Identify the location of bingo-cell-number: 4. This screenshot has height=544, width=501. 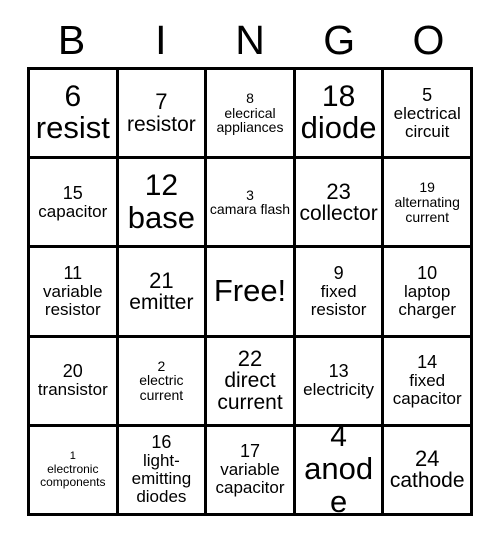
(338, 440).